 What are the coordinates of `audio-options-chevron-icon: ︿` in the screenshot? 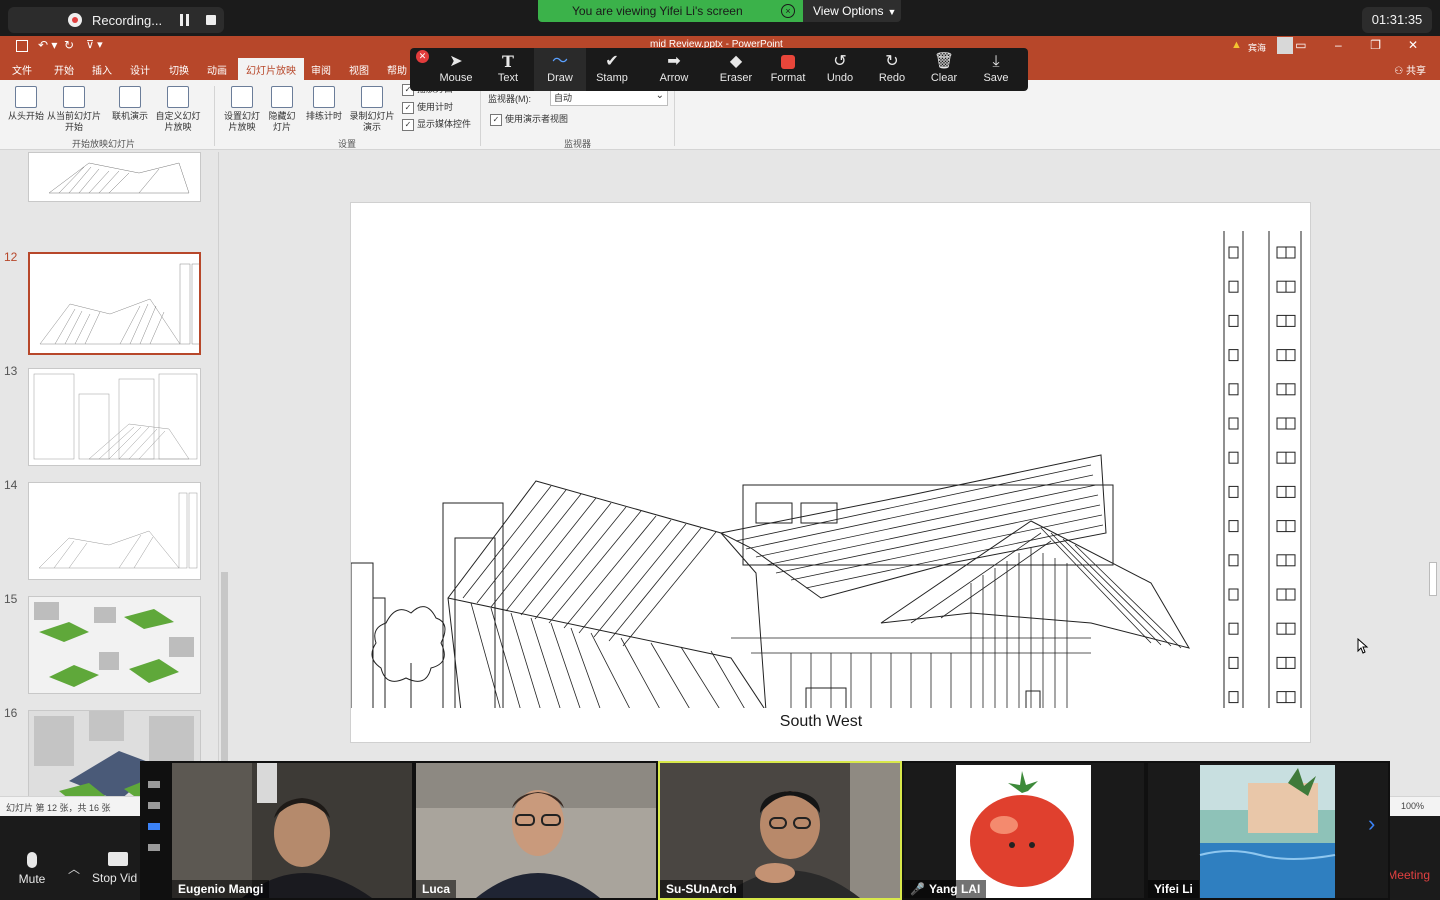 It's located at (74, 868).